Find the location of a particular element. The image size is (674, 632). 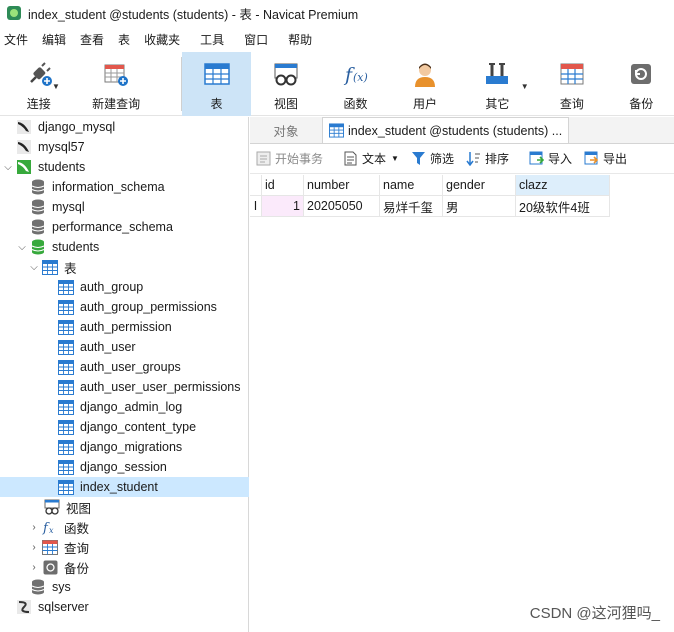

tree-connection-students: ⌵ students is located at coordinates (124, 167).